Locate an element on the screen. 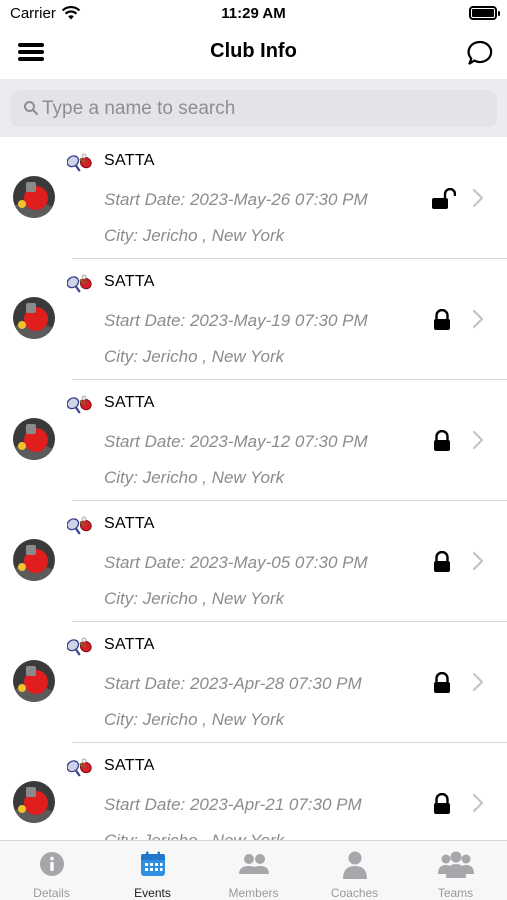 The height and width of the screenshot is (900, 507). clock-time: 11:29 AM is located at coordinates (253, 13).